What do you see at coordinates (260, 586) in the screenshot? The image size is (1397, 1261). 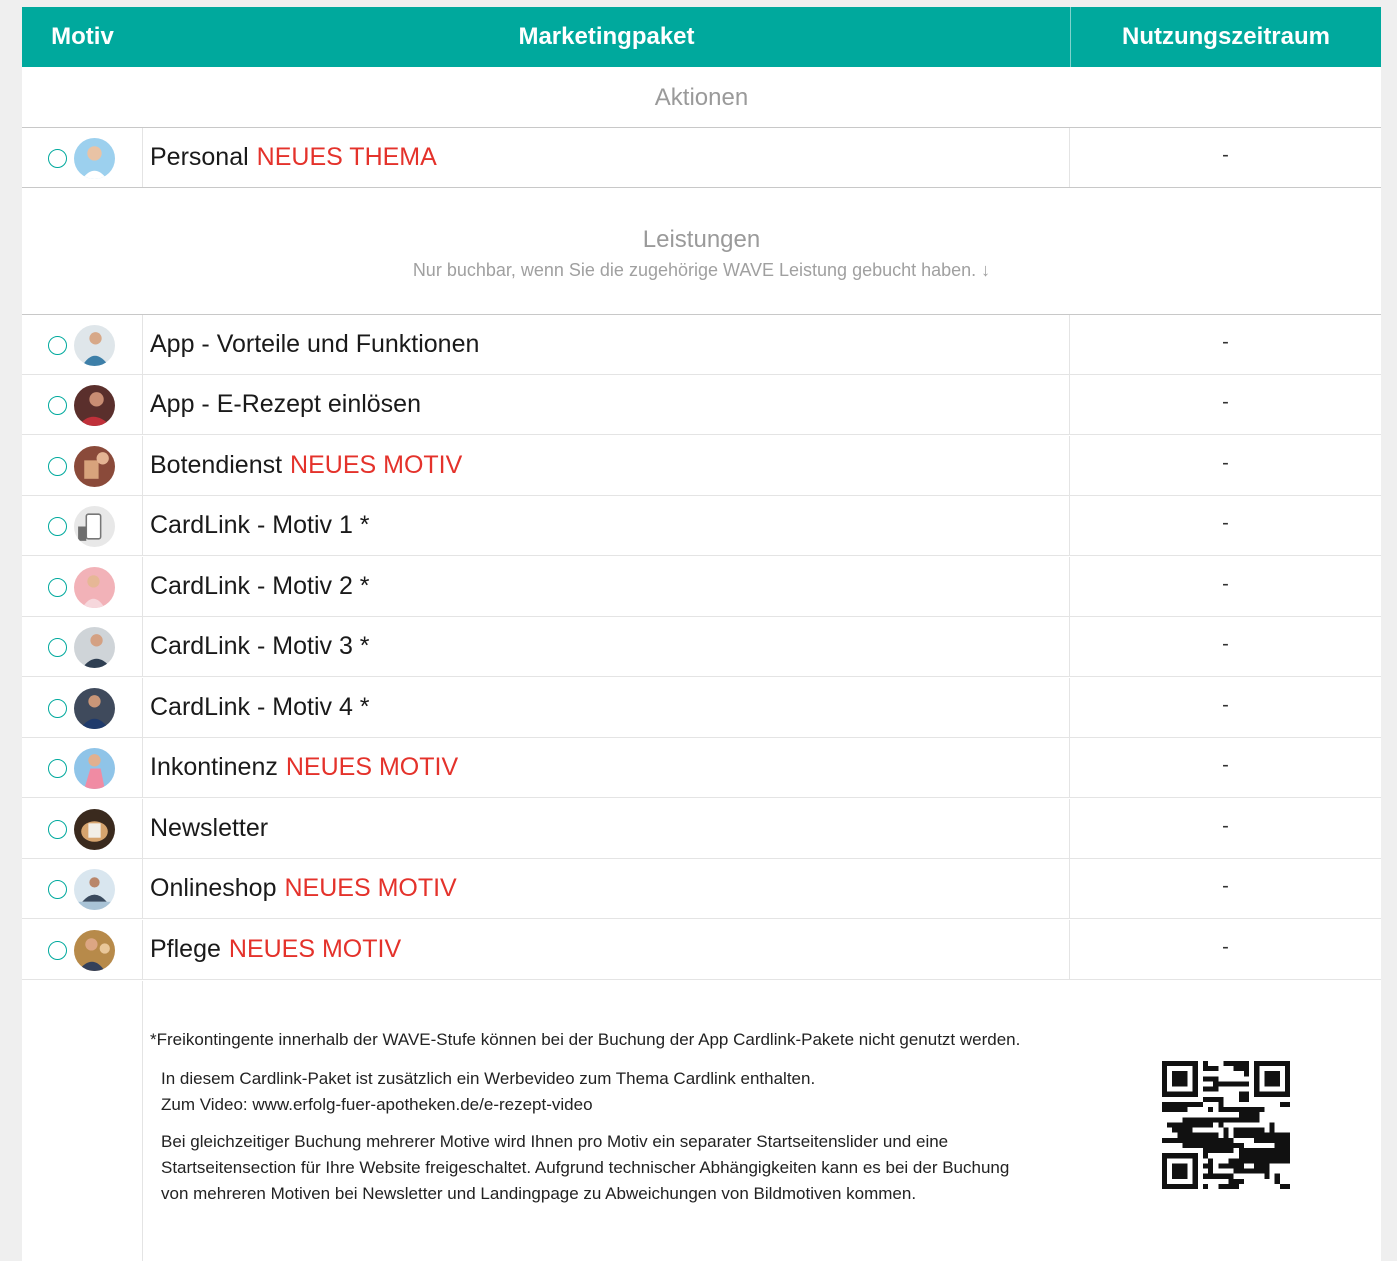 I see `row-label: CardLink - Motiv 2 *` at bounding box center [260, 586].